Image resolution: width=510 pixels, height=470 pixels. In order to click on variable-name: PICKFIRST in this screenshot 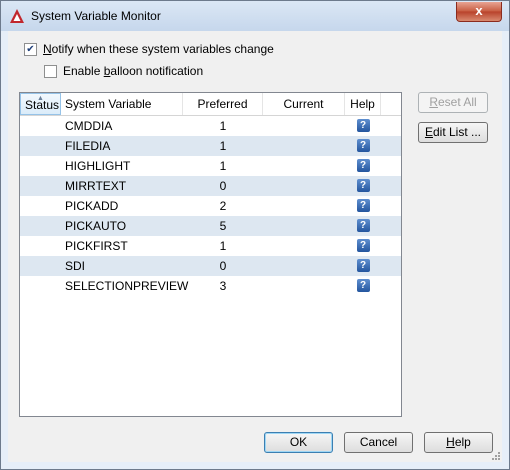, I will do `click(96, 246)`.